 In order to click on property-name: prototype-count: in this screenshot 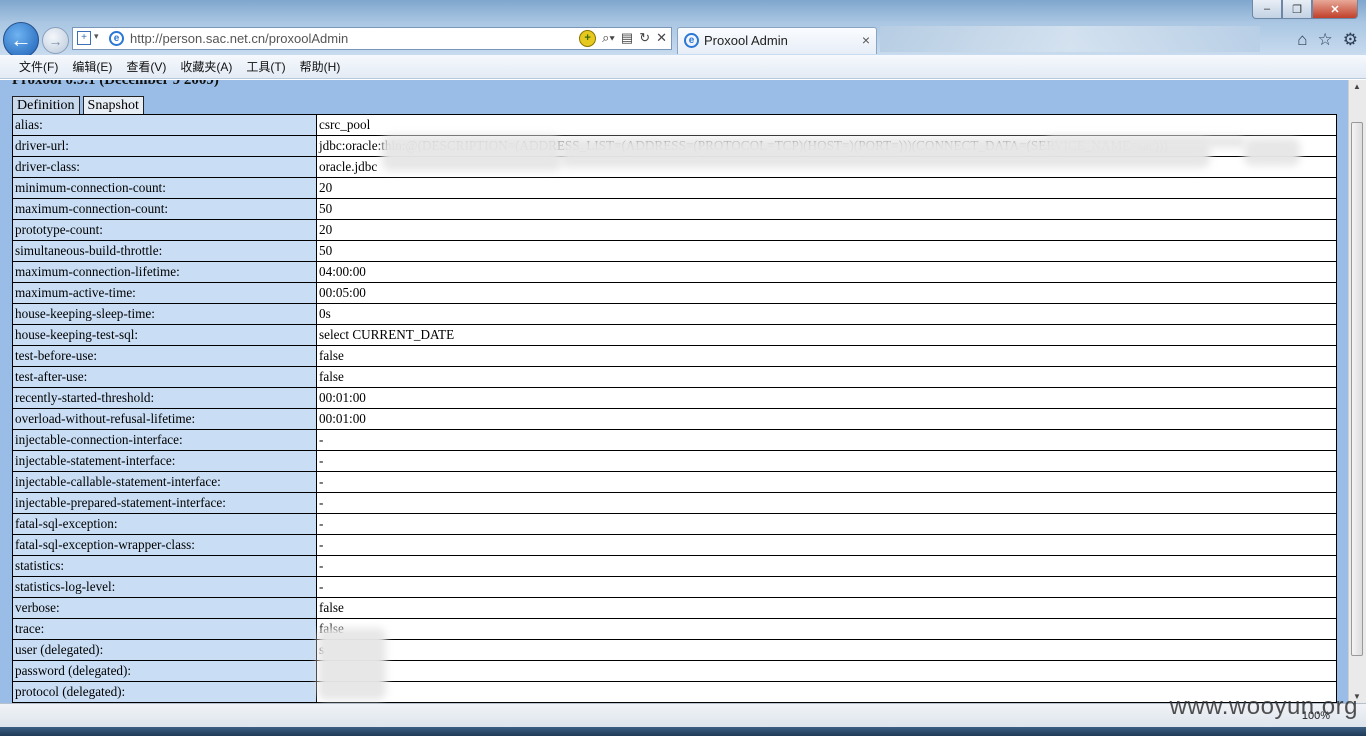, I will do `click(164, 230)`.